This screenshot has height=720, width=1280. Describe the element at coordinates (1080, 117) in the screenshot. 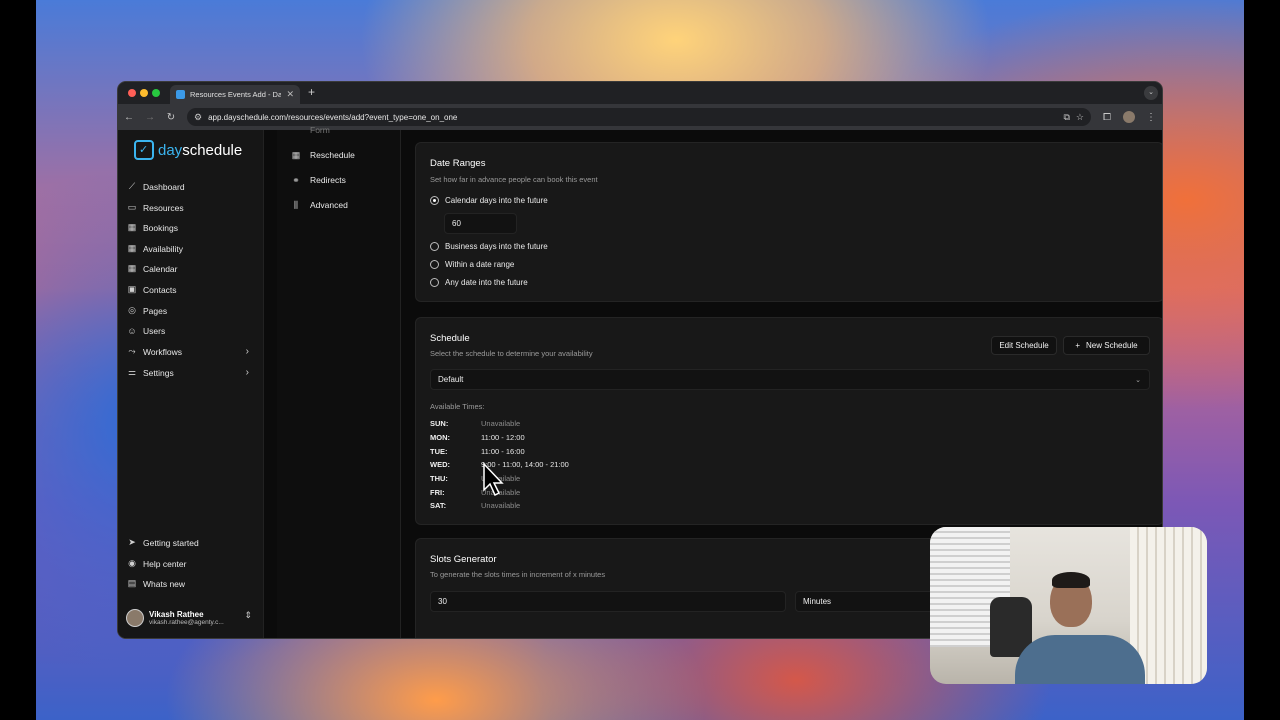

I see `bookmark-star-icon: ☆` at that location.